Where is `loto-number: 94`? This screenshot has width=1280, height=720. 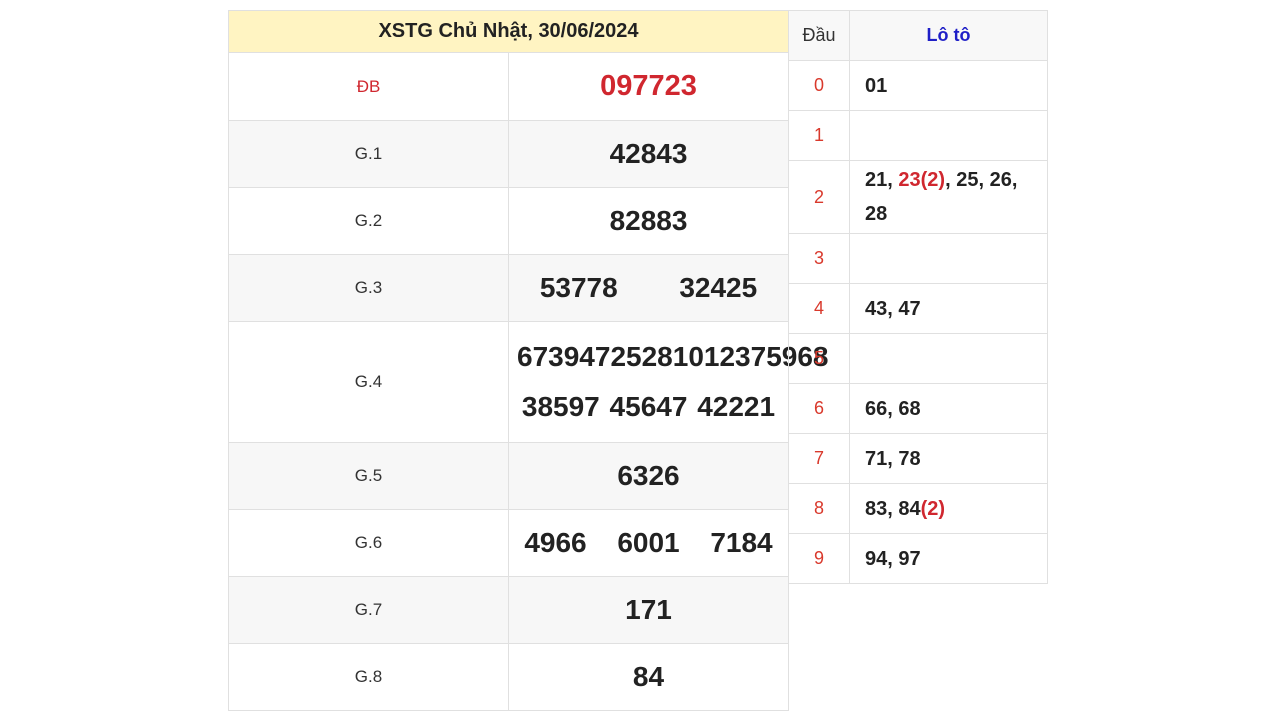
loto-number: 94 is located at coordinates (876, 558).